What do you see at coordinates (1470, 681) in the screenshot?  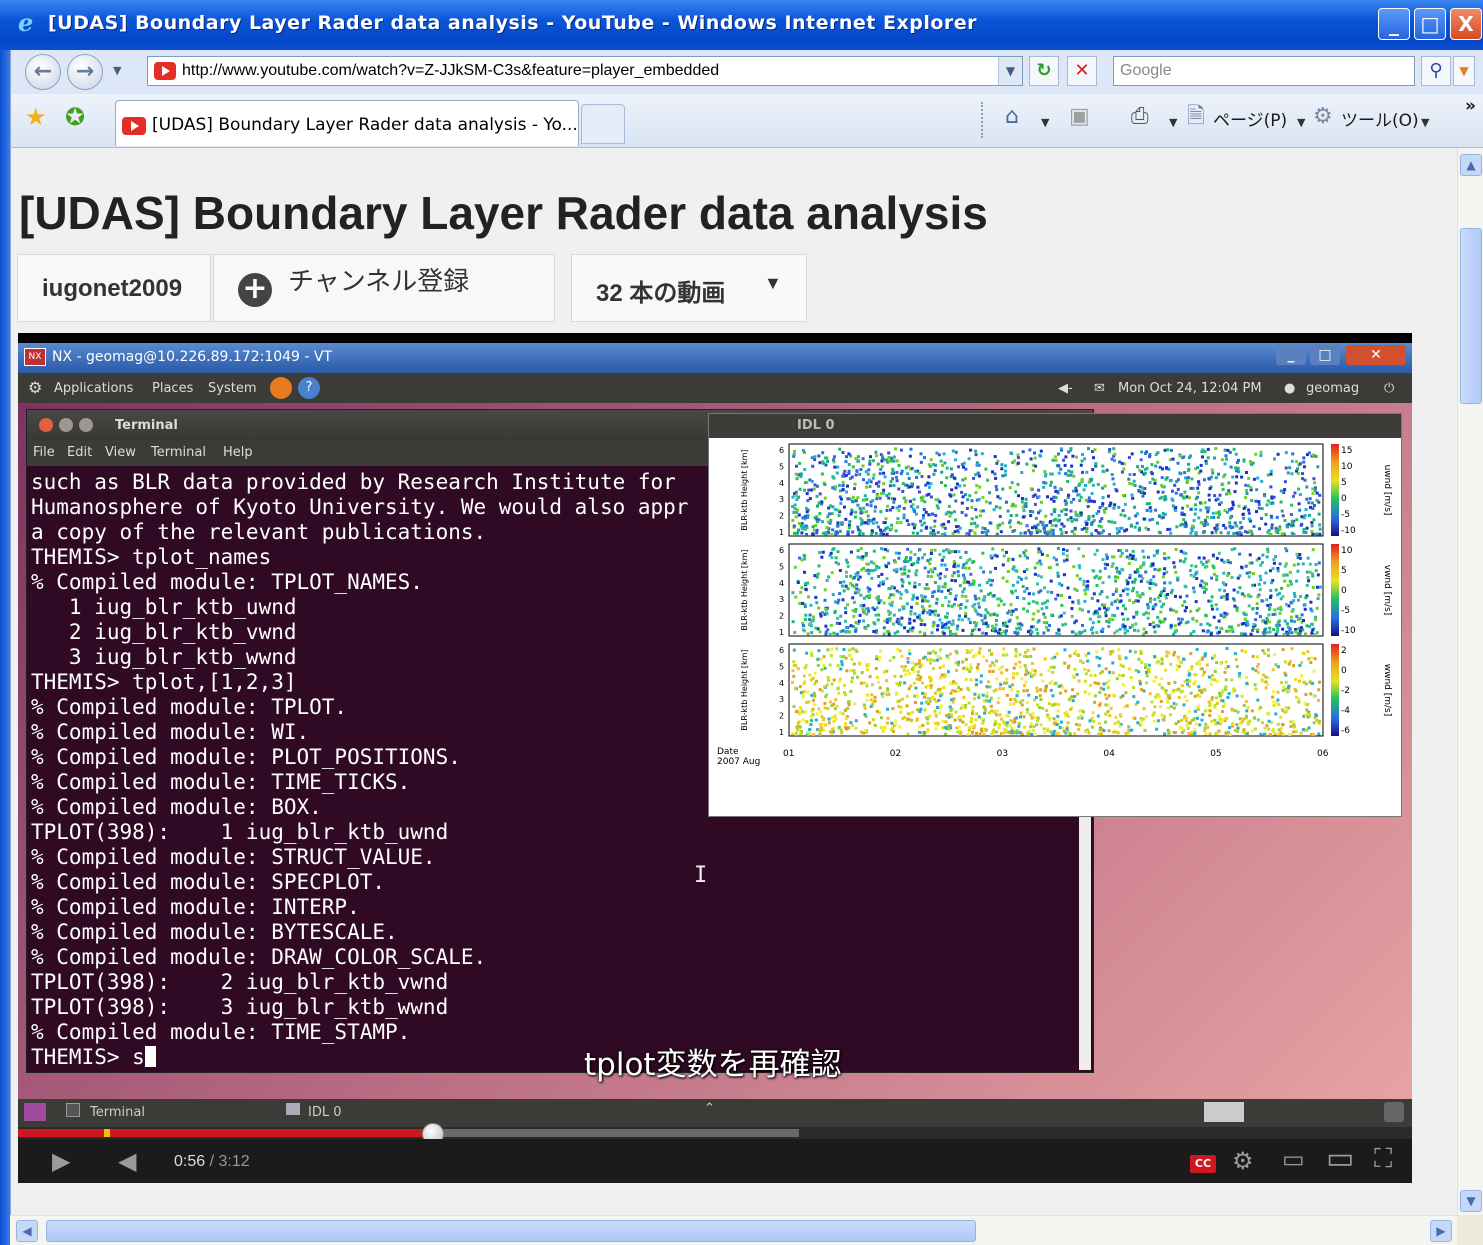 I see `vertical-scrollbar: ▲ ▼` at bounding box center [1470, 681].